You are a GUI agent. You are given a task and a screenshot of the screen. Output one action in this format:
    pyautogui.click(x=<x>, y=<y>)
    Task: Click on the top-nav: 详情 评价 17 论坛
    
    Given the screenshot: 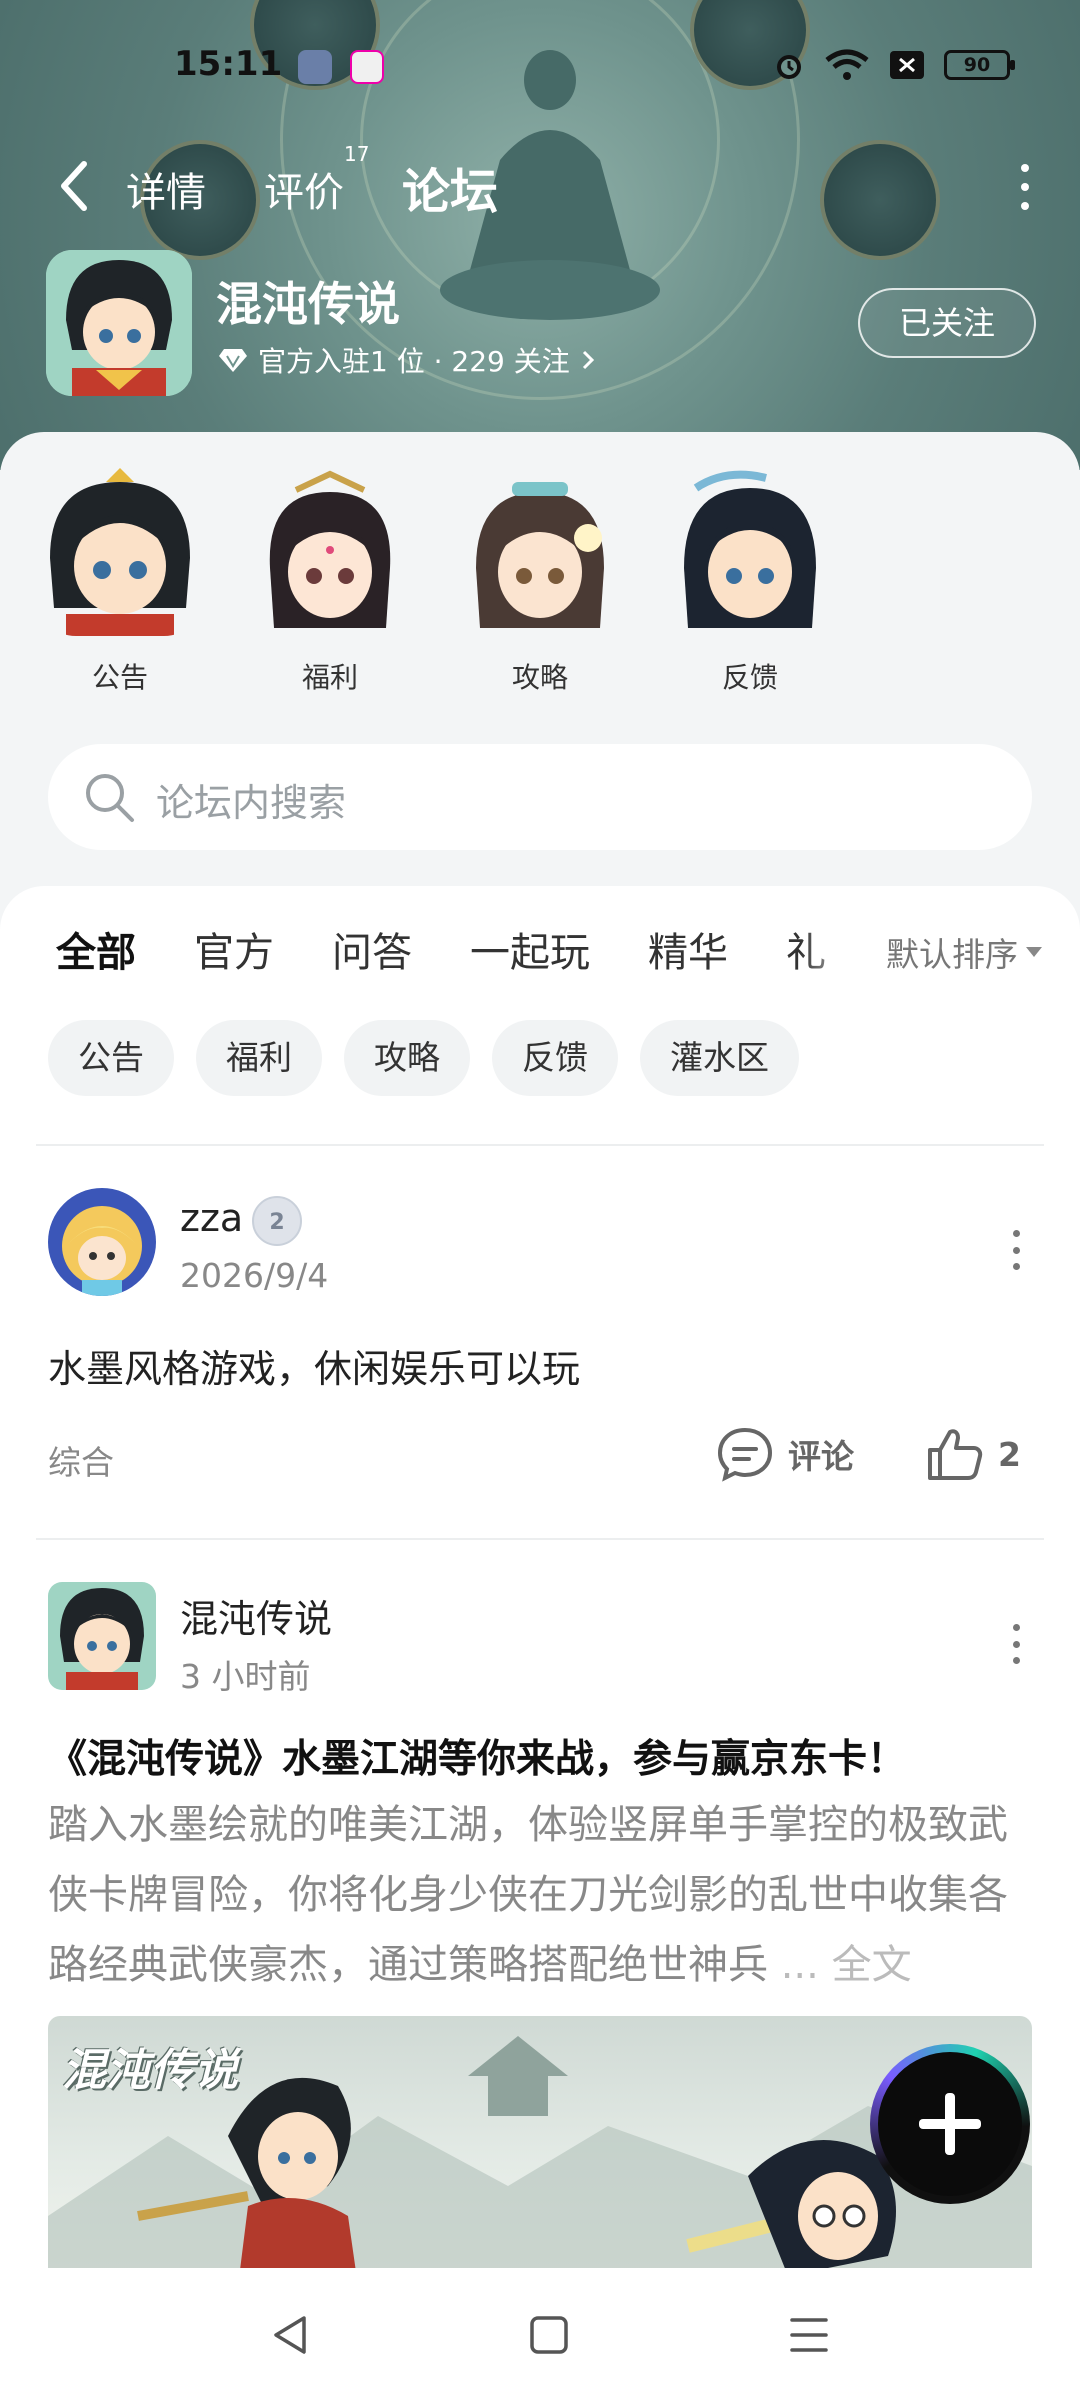 What is the action you would take?
    pyautogui.click(x=540, y=182)
    